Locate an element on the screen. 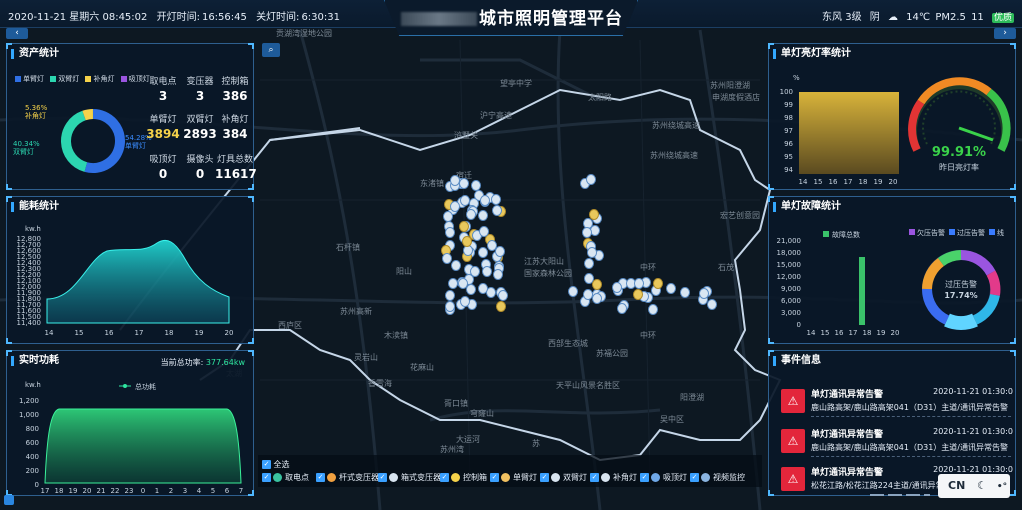 This screenshot has height=510, width=1022. on-rate-gauge: 99.91% 昨日亮灯率 is located at coordinates (959, 124).